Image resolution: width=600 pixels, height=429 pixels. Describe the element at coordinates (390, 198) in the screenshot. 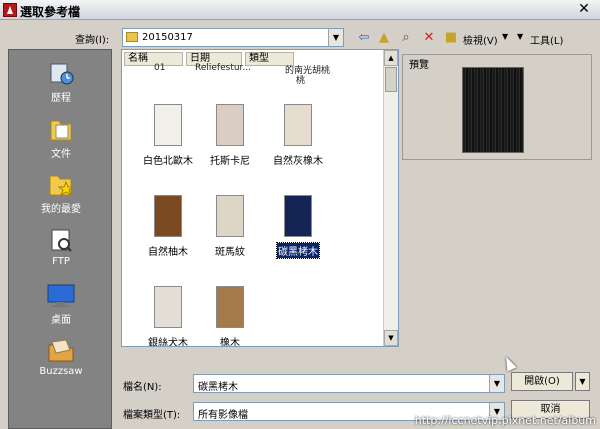

I see `vertical-scrollbar: ▲ ▼` at that location.